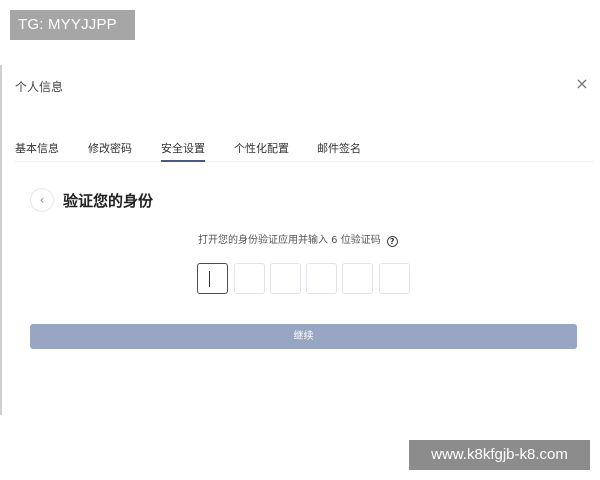 This screenshot has height=480, width=600. What do you see at coordinates (392, 241) in the screenshot?
I see `help-icon: ?` at bounding box center [392, 241].